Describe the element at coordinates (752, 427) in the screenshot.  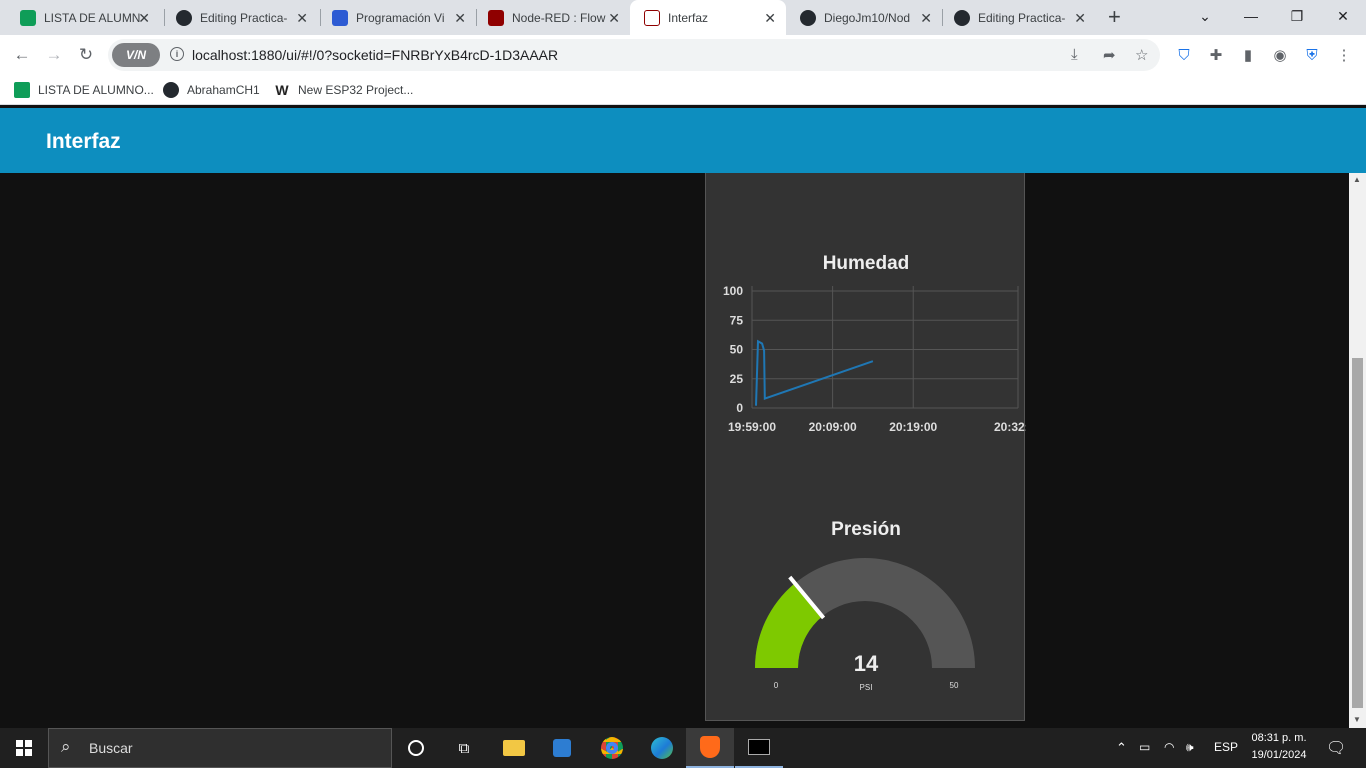
I see `x-tick-label: 19:59:00` at that location.